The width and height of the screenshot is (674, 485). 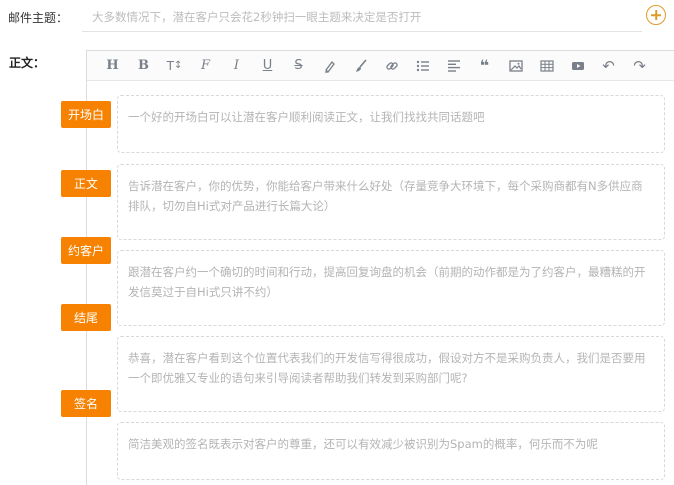 I want to click on italic-icon: I, so click(x=236, y=66).